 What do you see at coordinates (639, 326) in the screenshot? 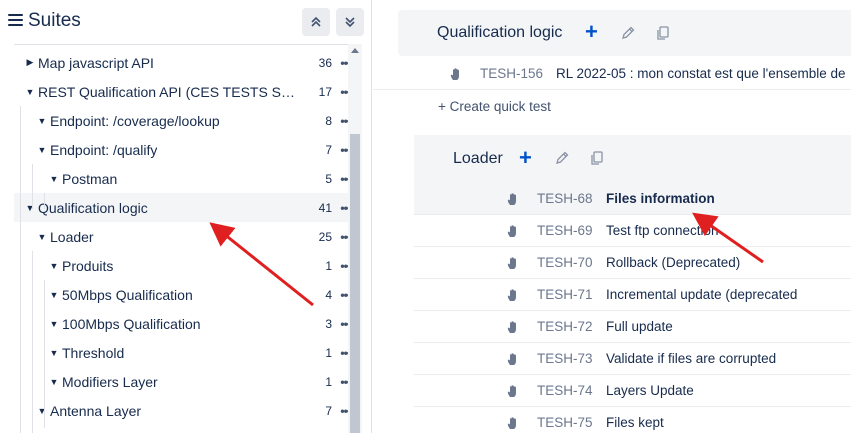
I see `test-name: Full update` at bounding box center [639, 326].